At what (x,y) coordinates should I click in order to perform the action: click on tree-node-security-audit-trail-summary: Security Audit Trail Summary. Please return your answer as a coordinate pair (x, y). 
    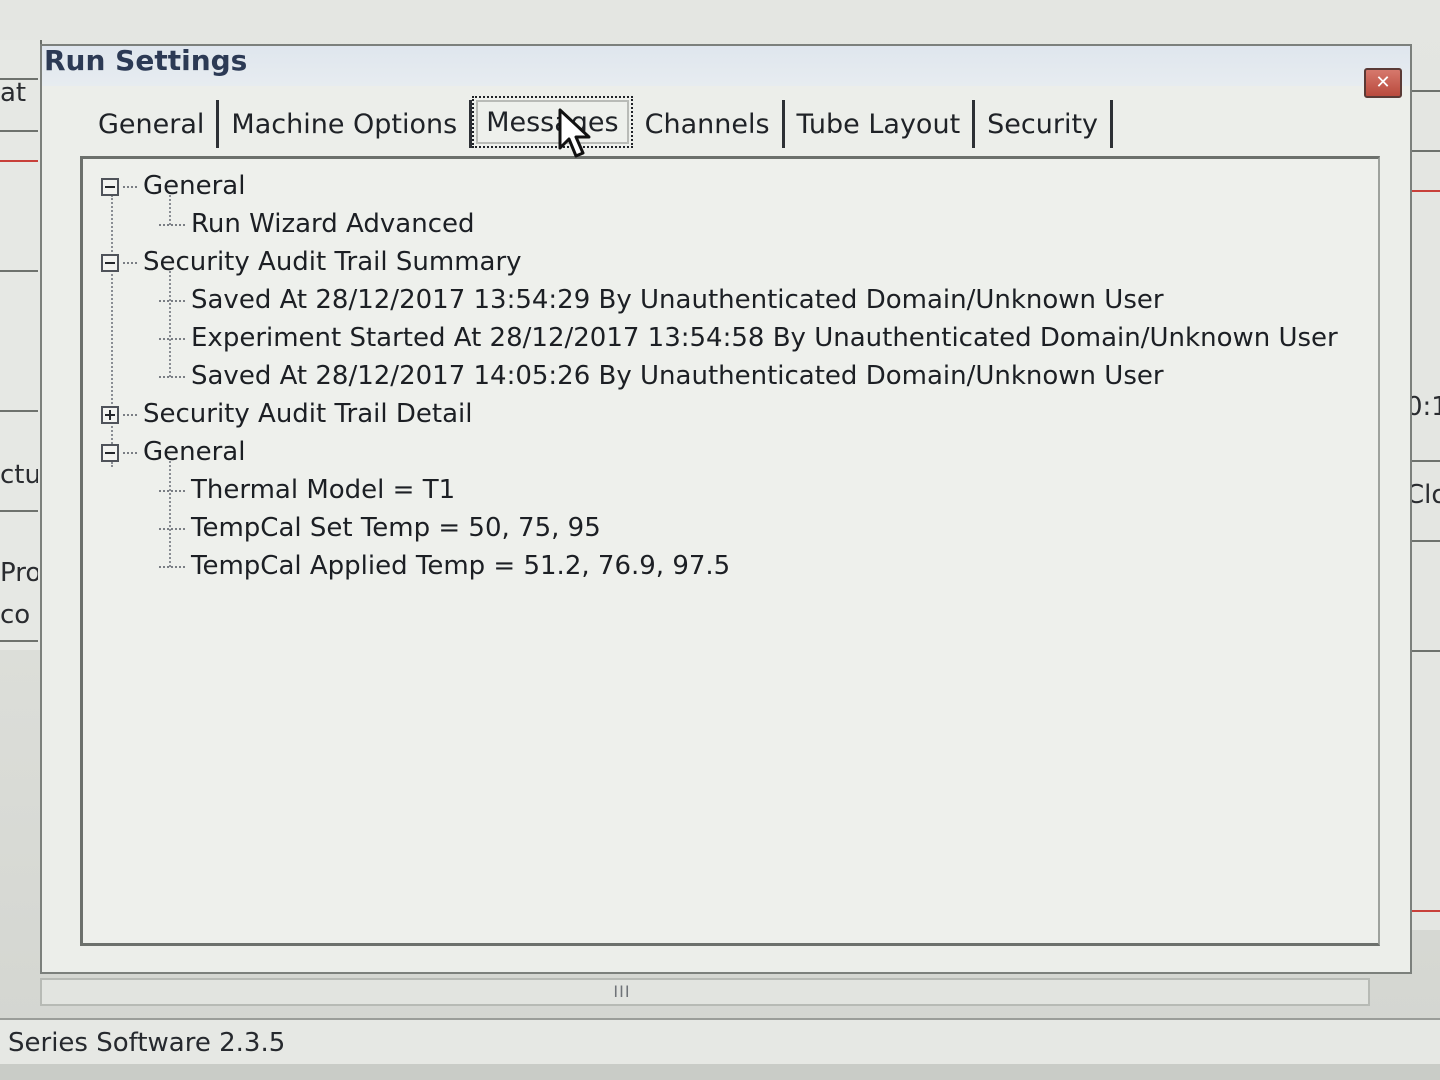
    Looking at the image, I should click on (719, 262).